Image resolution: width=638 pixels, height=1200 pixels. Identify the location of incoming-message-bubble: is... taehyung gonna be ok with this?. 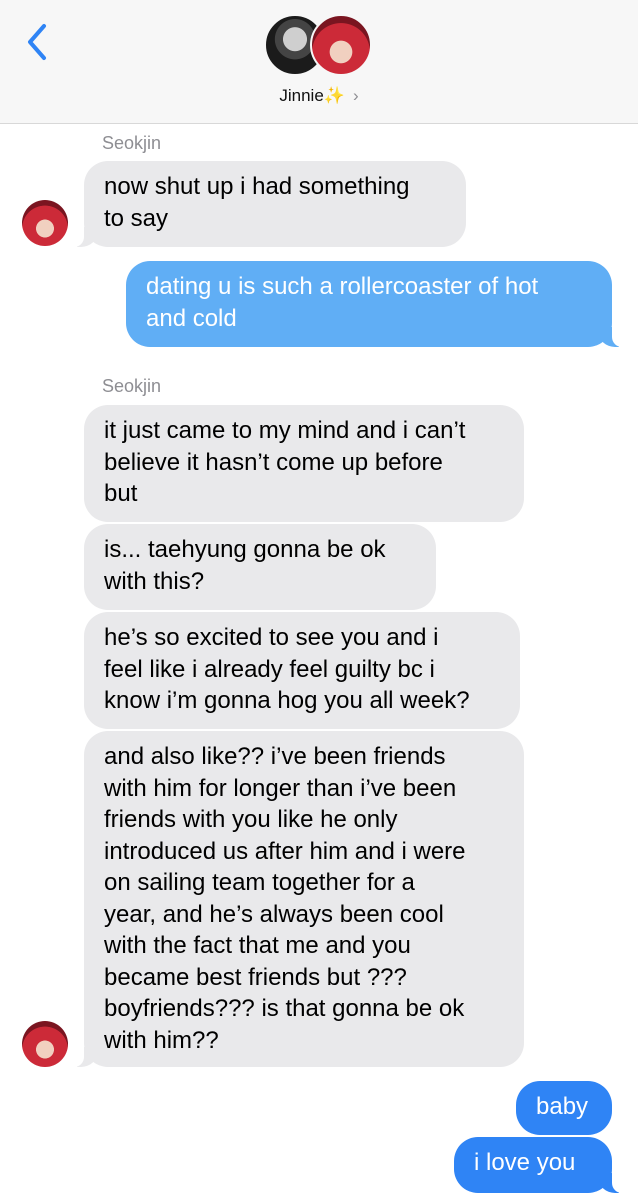
(260, 567).